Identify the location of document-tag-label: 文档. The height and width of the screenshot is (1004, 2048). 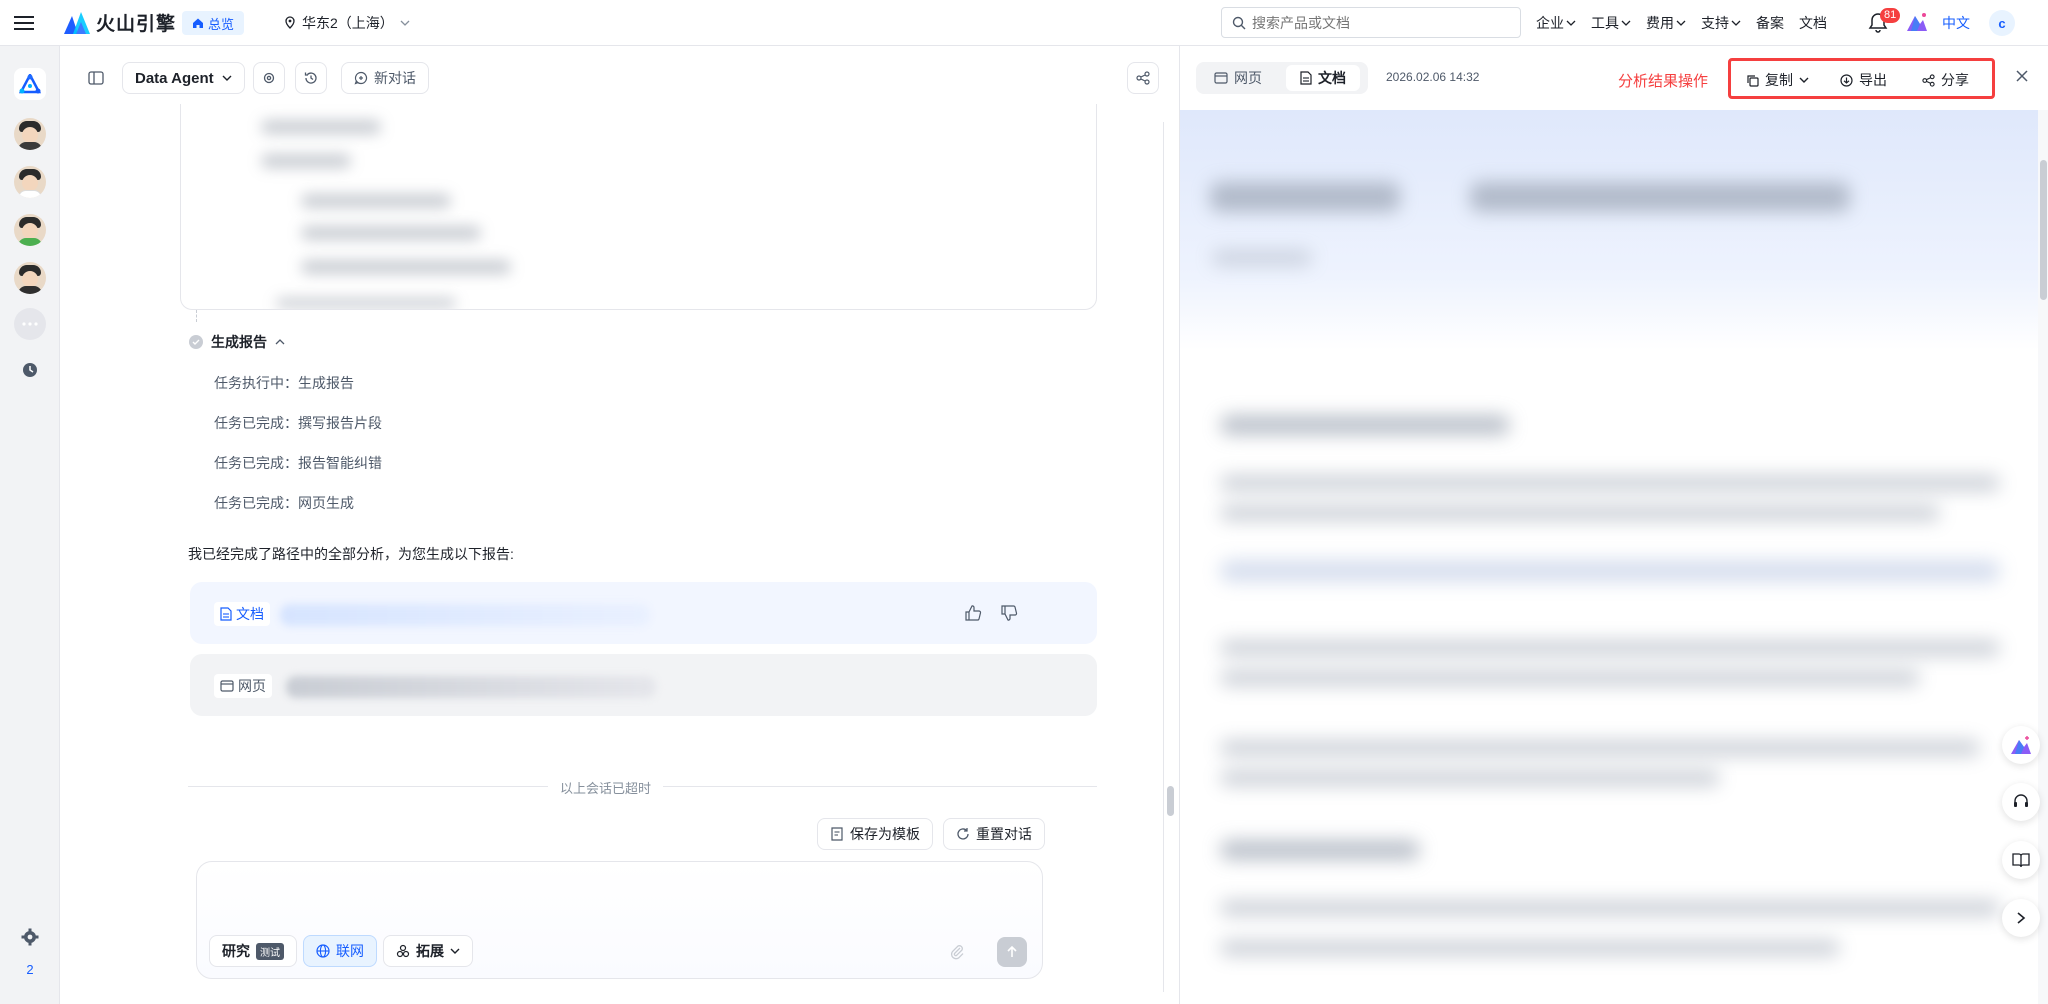
(250, 614).